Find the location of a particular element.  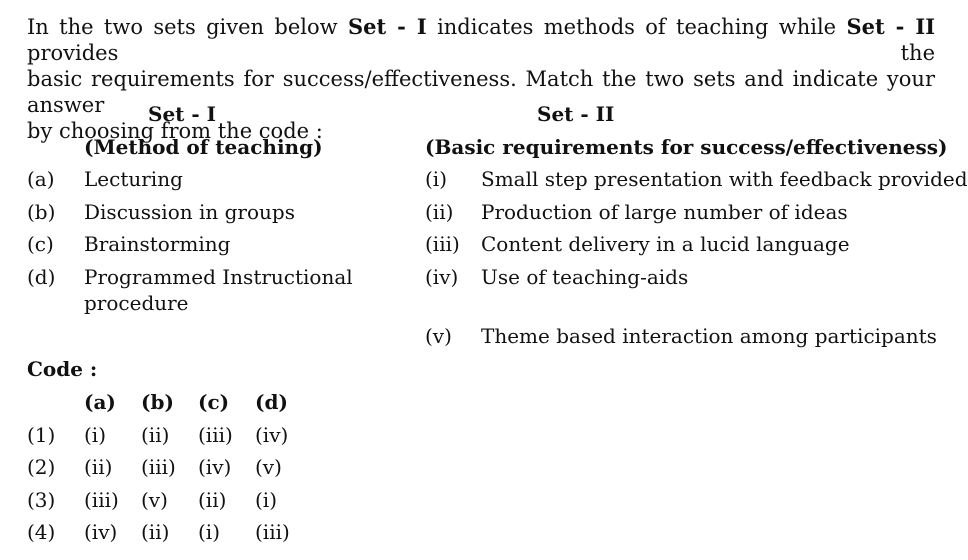

option-2-a: (ii) is located at coordinates (98, 467).